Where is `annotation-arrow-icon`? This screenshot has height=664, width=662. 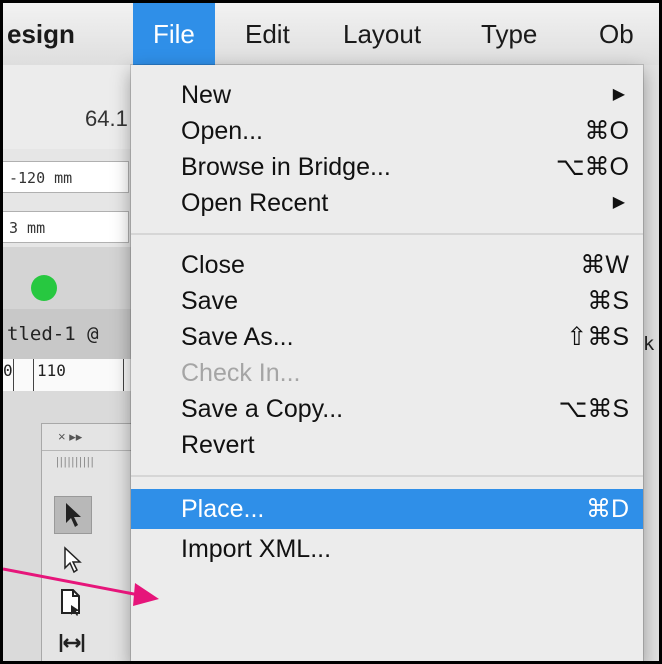 annotation-arrow-icon is located at coordinates (81, 586).